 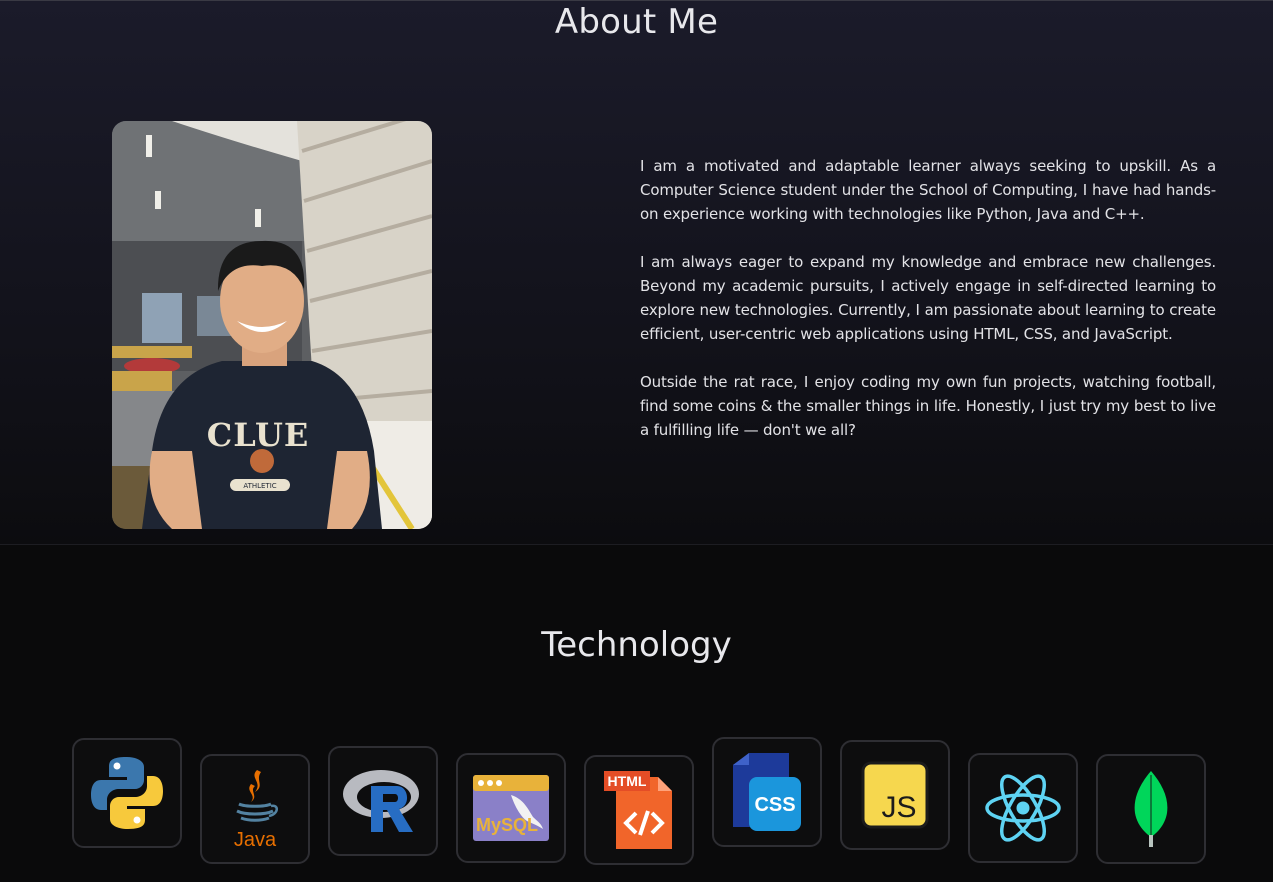 I want to click on r-icon: R, so click(x=380, y=799).